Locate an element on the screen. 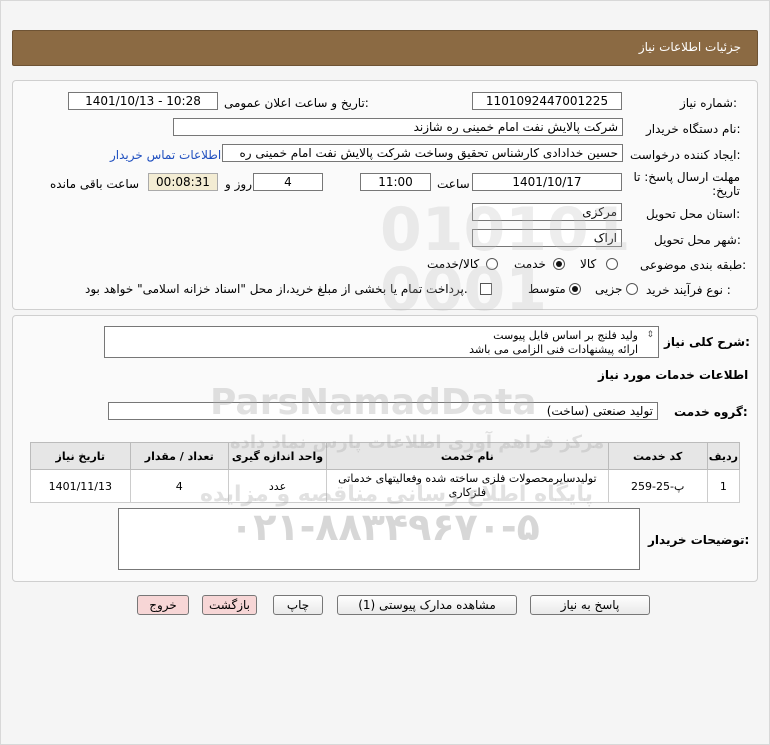 This screenshot has width=770, height=745. col-code-header: کد خدمت is located at coordinates (657, 456).